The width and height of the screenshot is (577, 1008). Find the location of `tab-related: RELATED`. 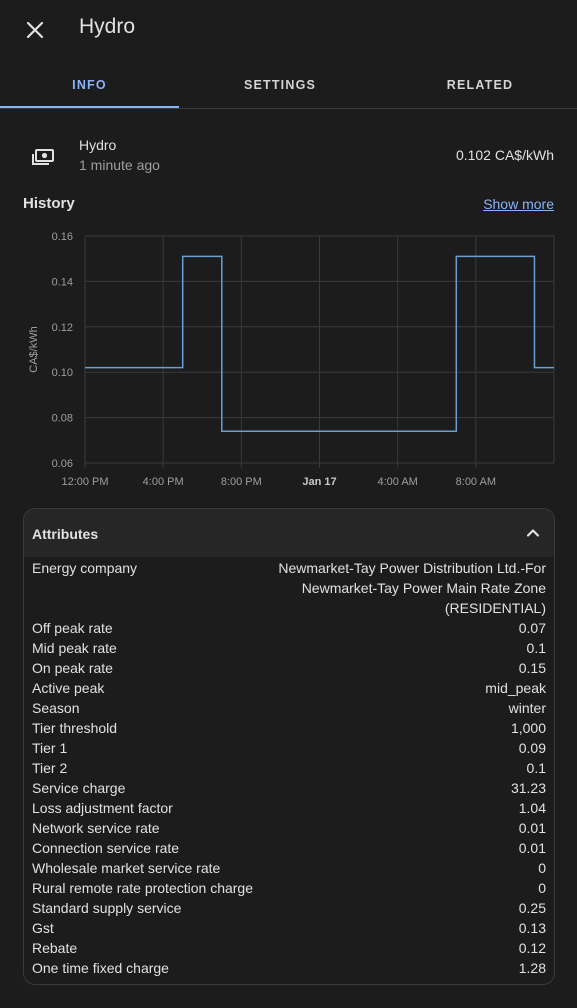

tab-related: RELATED is located at coordinates (480, 85).